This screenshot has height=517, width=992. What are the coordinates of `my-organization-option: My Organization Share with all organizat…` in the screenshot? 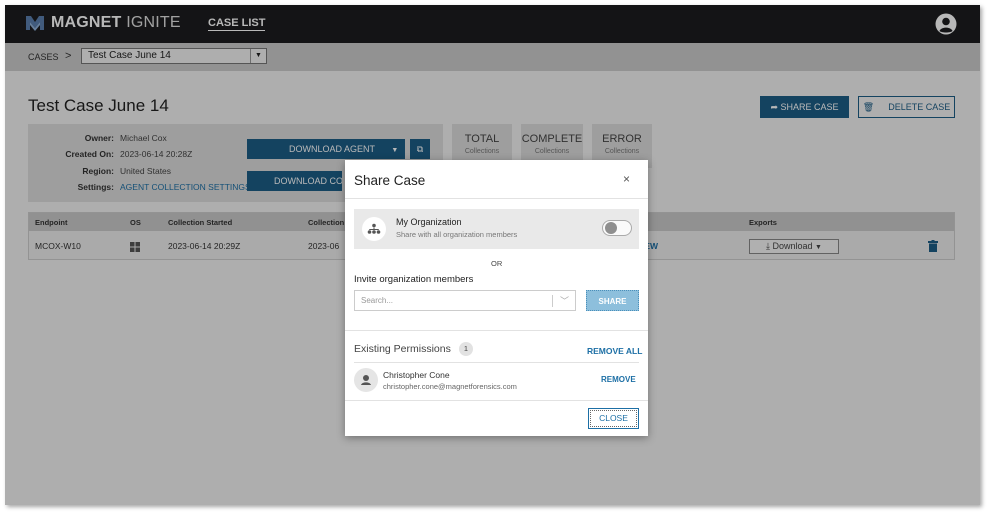 It's located at (496, 229).